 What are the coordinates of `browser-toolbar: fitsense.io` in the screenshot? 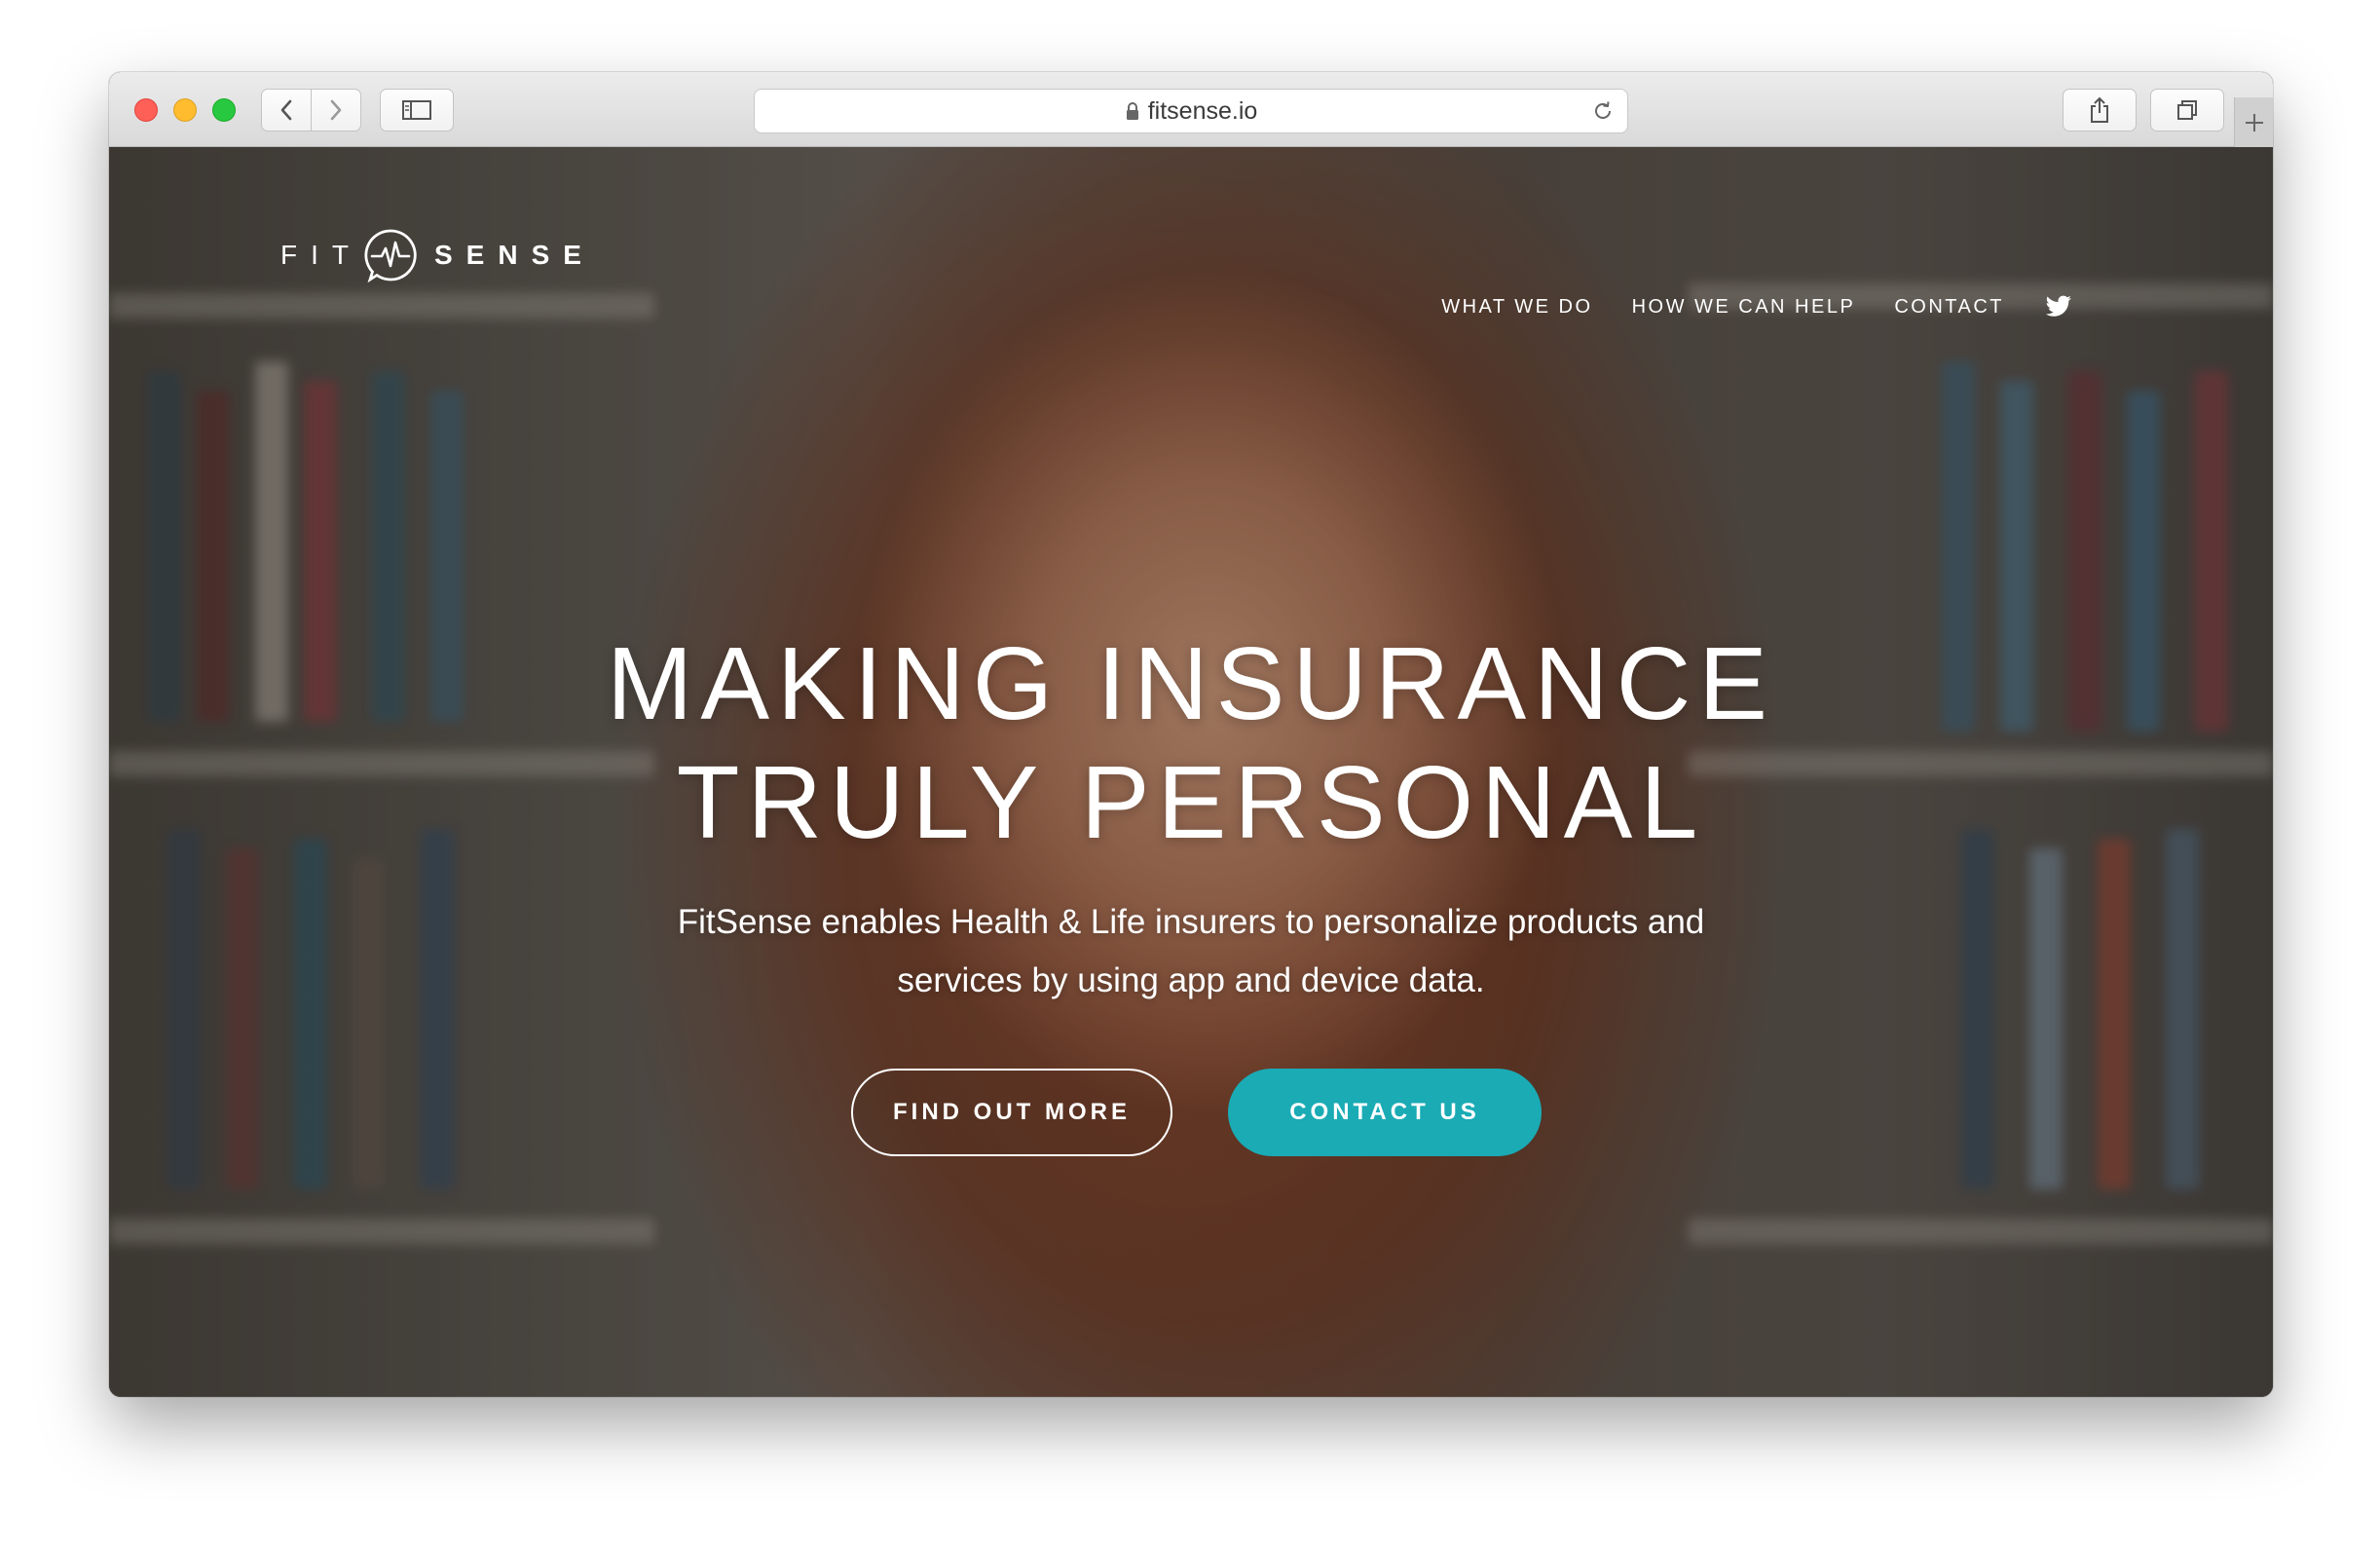 It's located at (1191, 110).